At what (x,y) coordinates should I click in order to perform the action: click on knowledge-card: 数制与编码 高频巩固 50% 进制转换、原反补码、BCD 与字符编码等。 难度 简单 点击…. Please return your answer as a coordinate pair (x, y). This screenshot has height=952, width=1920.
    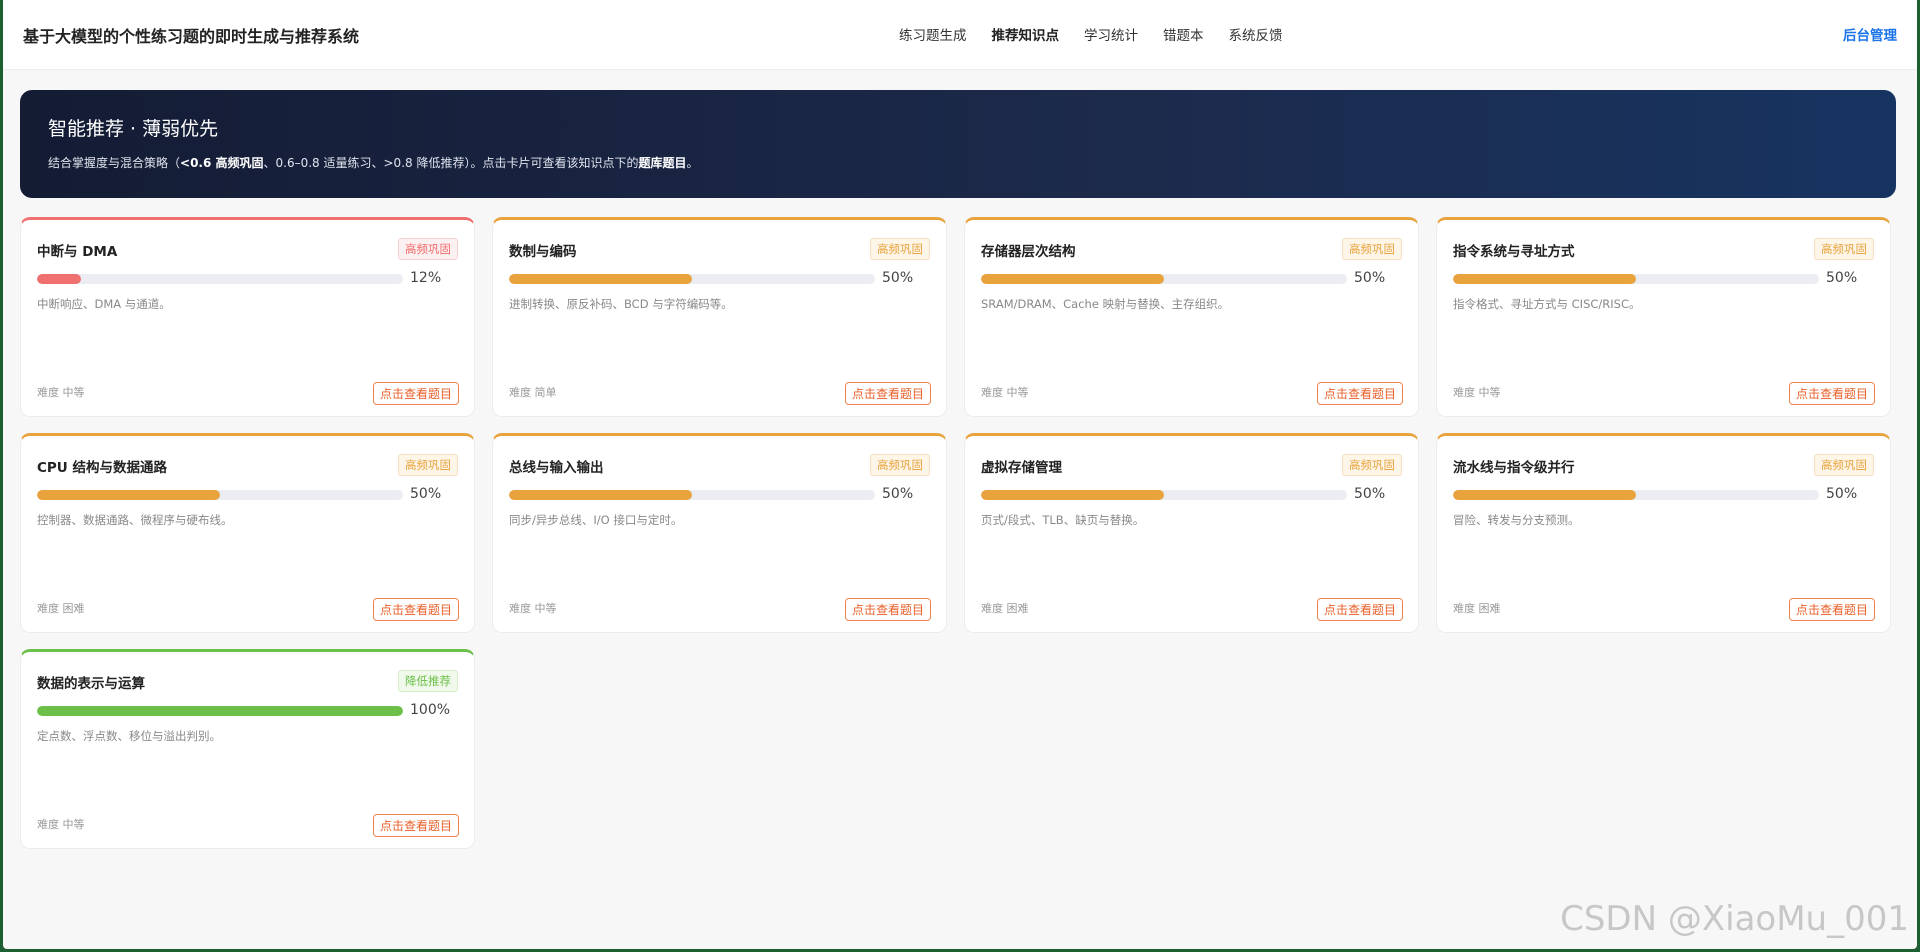
    Looking at the image, I should click on (719, 317).